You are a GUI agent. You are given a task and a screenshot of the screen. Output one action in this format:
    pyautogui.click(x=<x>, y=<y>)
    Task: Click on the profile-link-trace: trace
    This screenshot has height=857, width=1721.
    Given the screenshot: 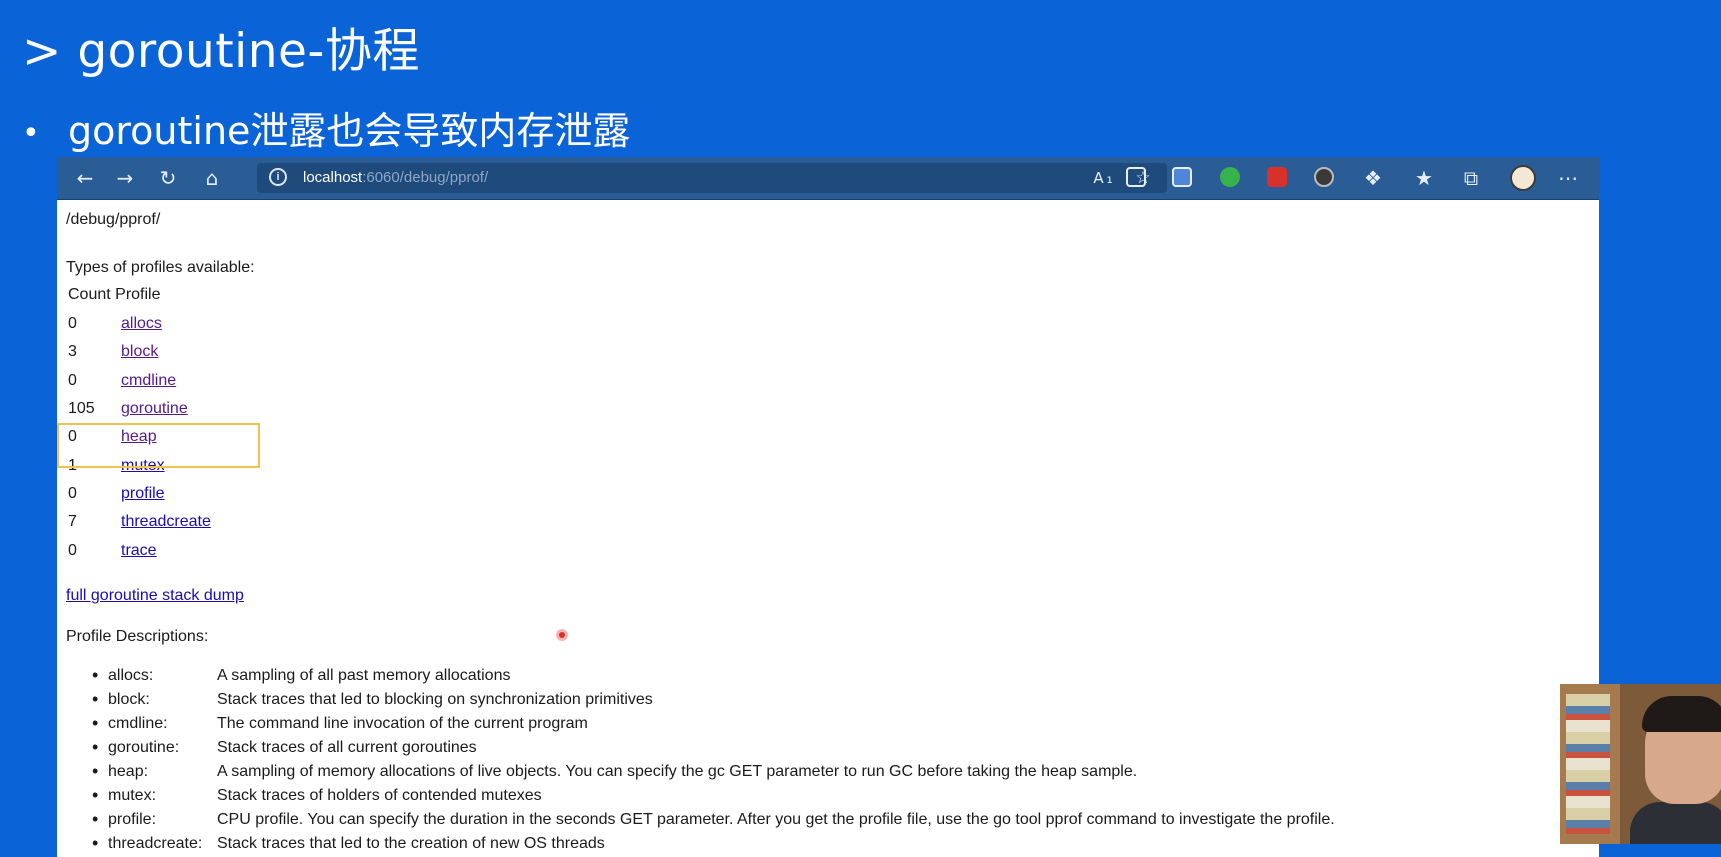 What is the action you would take?
    pyautogui.click(x=139, y=551)
    